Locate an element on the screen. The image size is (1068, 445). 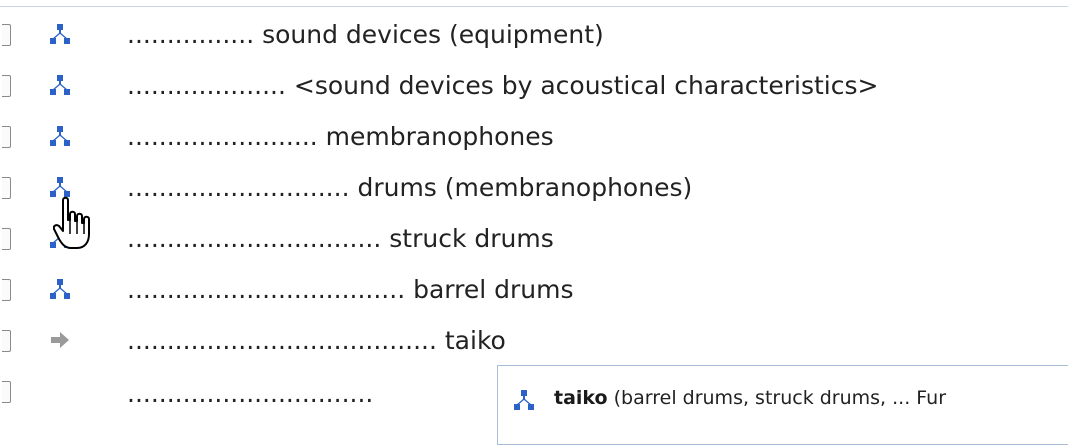
panel-top-border is located at coordinates (534, 6).